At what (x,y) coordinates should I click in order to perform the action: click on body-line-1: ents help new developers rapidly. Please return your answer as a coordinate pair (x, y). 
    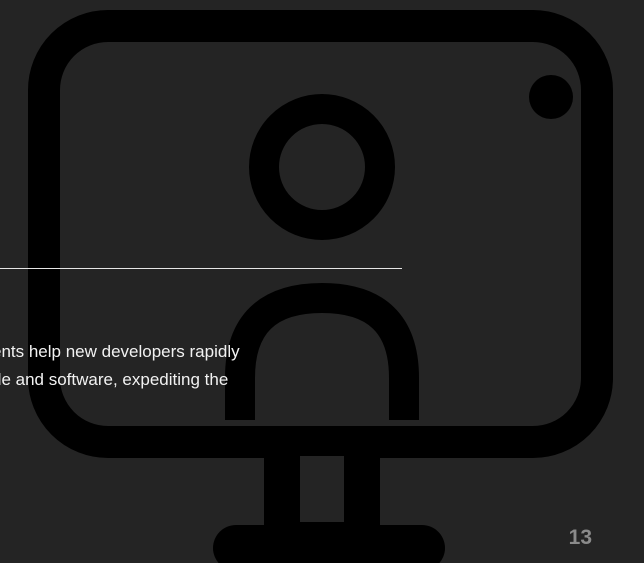
    Looking at the image, I should click on (120, 351).